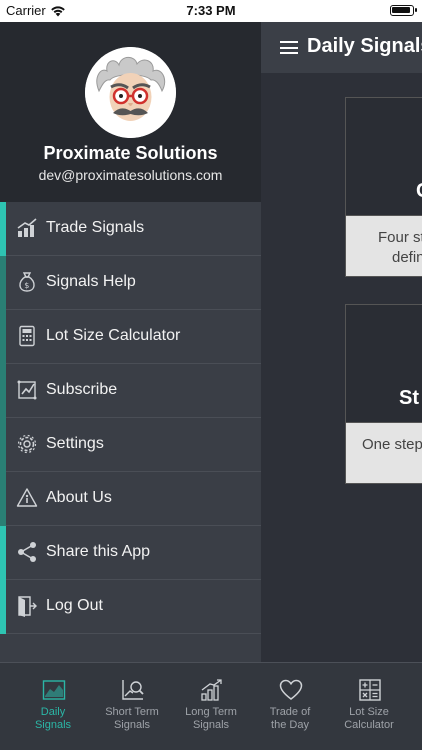 This screenshot has height=750, width=422. I want to click on tab-daily-signals: Daily Signals, so click(53, 706).